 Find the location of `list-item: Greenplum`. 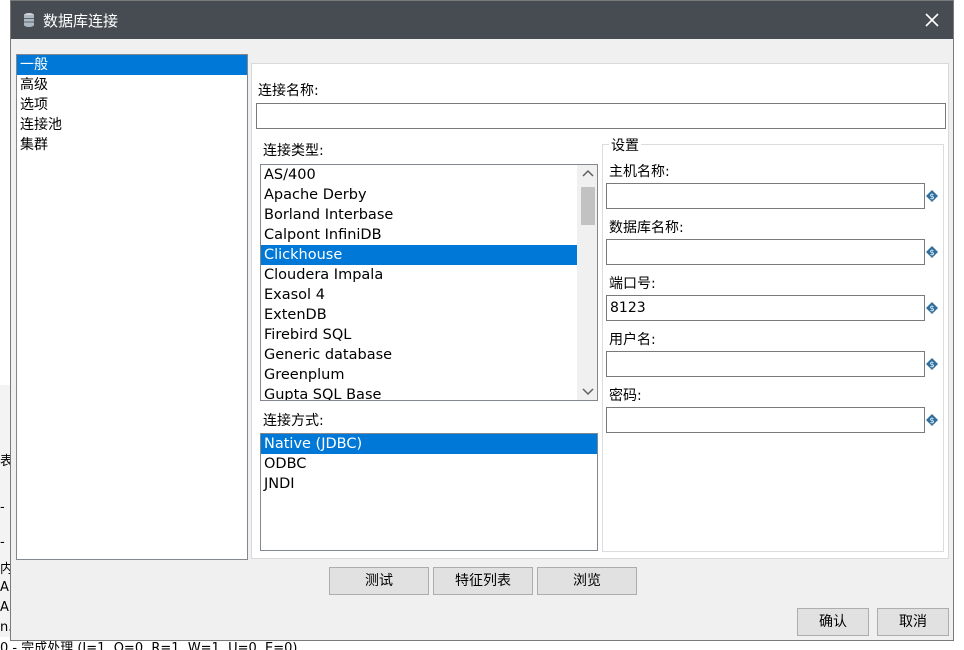

list-item: Greenplum is located at coordinates (419, 375).